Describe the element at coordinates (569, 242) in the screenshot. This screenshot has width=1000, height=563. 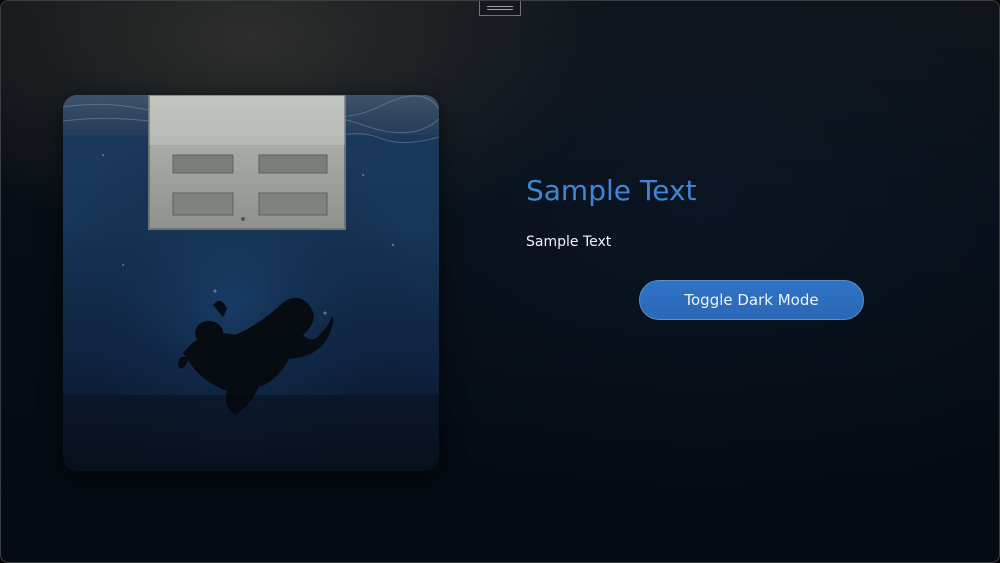
I see `body-text: Sample Text` at that location.